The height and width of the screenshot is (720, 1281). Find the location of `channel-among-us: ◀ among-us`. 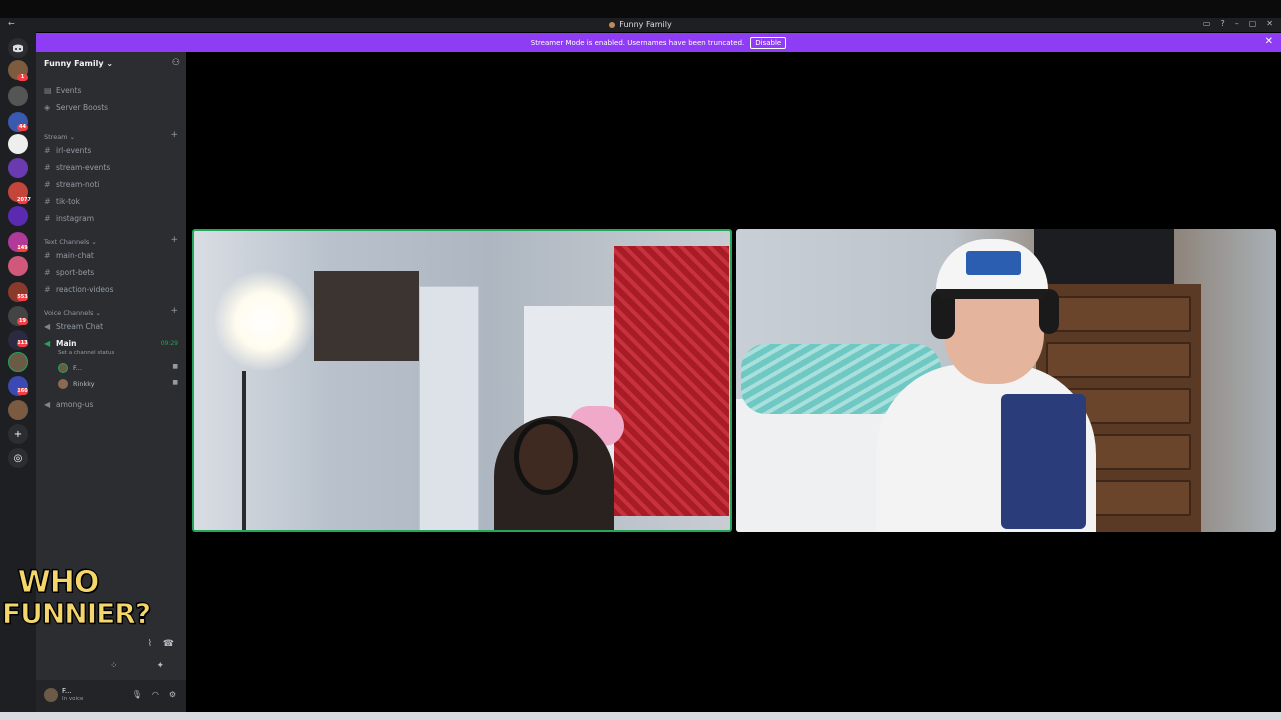

channel-among-us: ◀ among-us is located at coordinates (68, 404).